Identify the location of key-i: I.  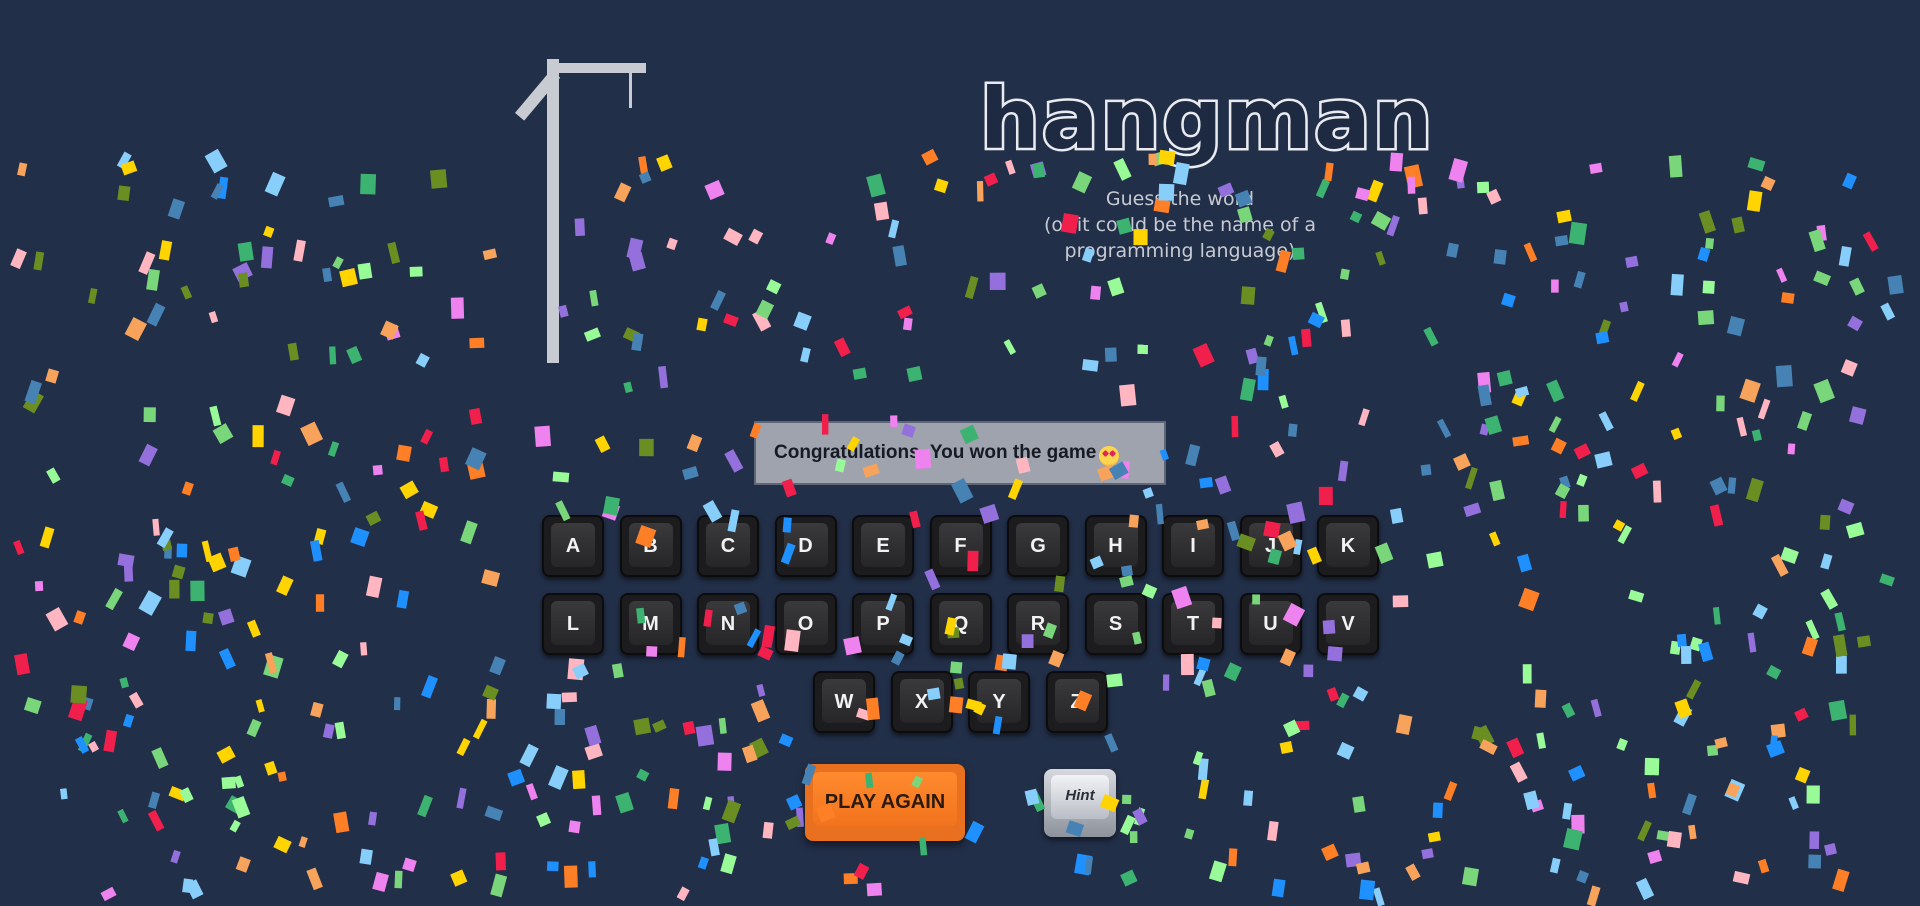
(1193, 546).